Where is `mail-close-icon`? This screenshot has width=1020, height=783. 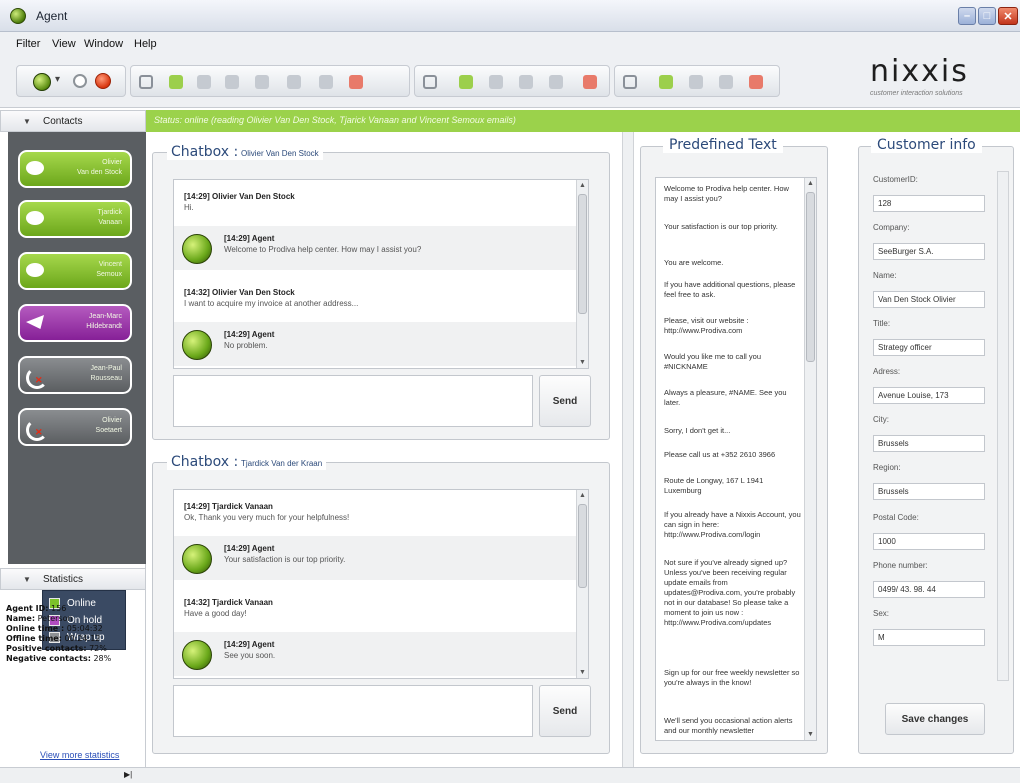 mail-close-icon is located at coordinates (756, 82).